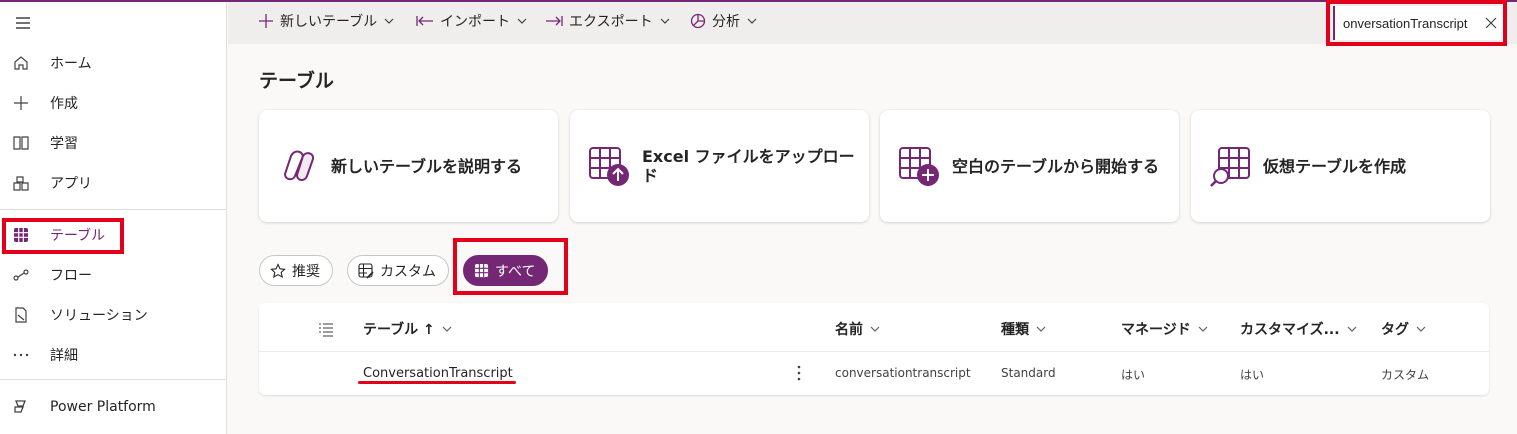 The width and height of the screenshot is (1517, 434). What do you see at coordinates (919, 166) in the screenshot?
I see `add-table-icon` at bounding box center [919, 166].